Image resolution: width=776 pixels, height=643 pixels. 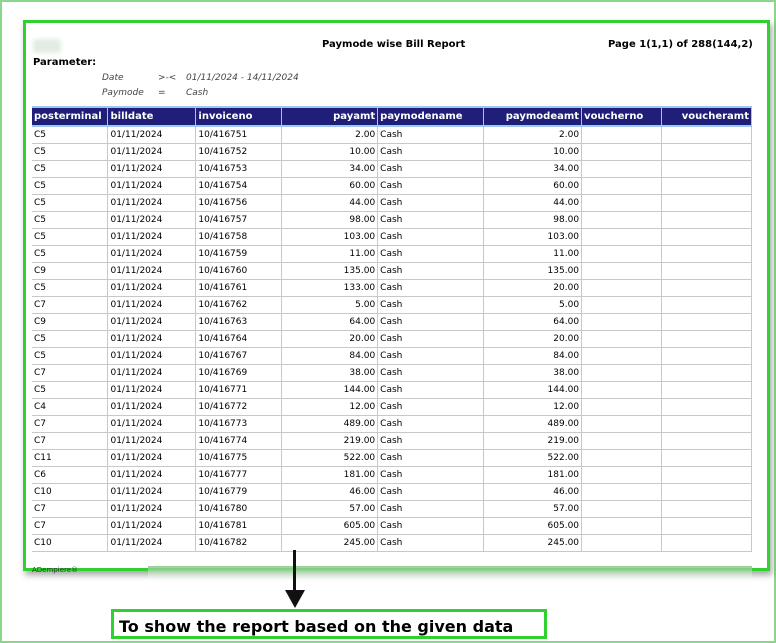 I want to click on parameter-label: Parameter:, so click(x=65, y=62).